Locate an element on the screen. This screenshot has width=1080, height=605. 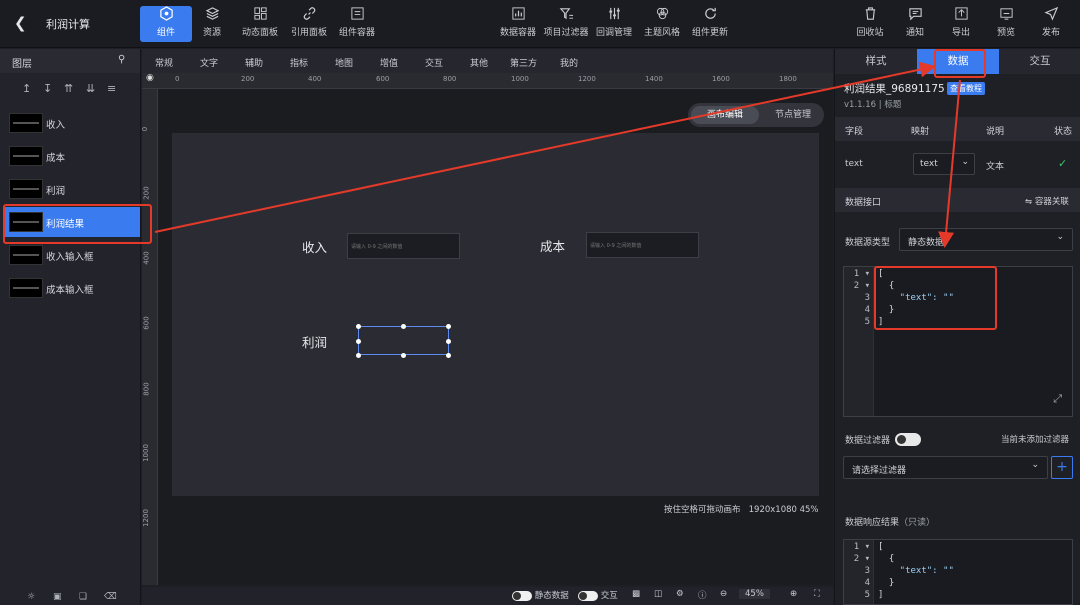
move-bottom-icon: ↧ is located at coordinates (47, 88).